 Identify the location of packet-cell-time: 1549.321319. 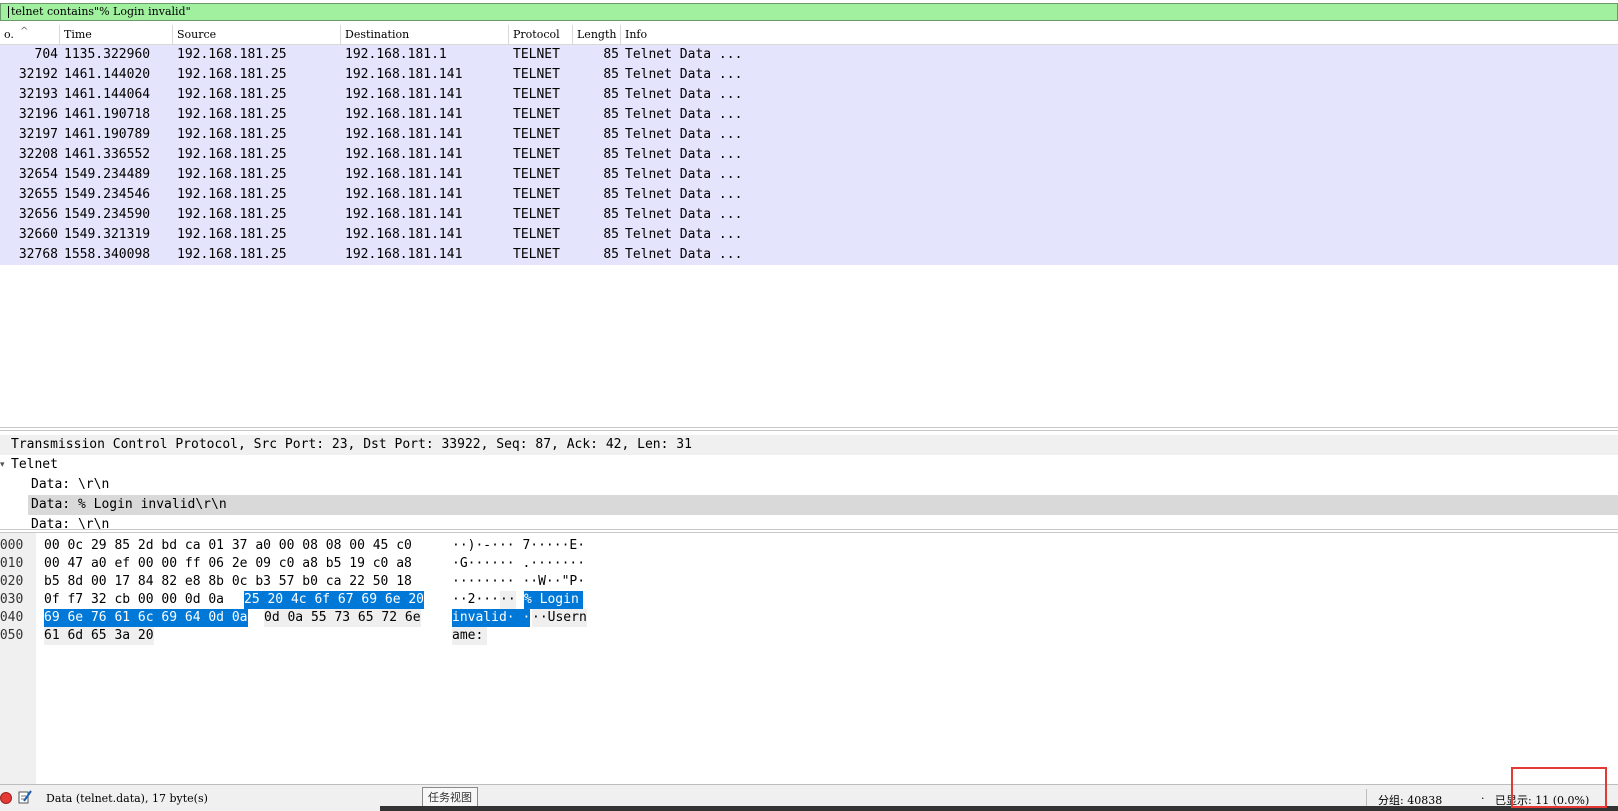
(107, 234).